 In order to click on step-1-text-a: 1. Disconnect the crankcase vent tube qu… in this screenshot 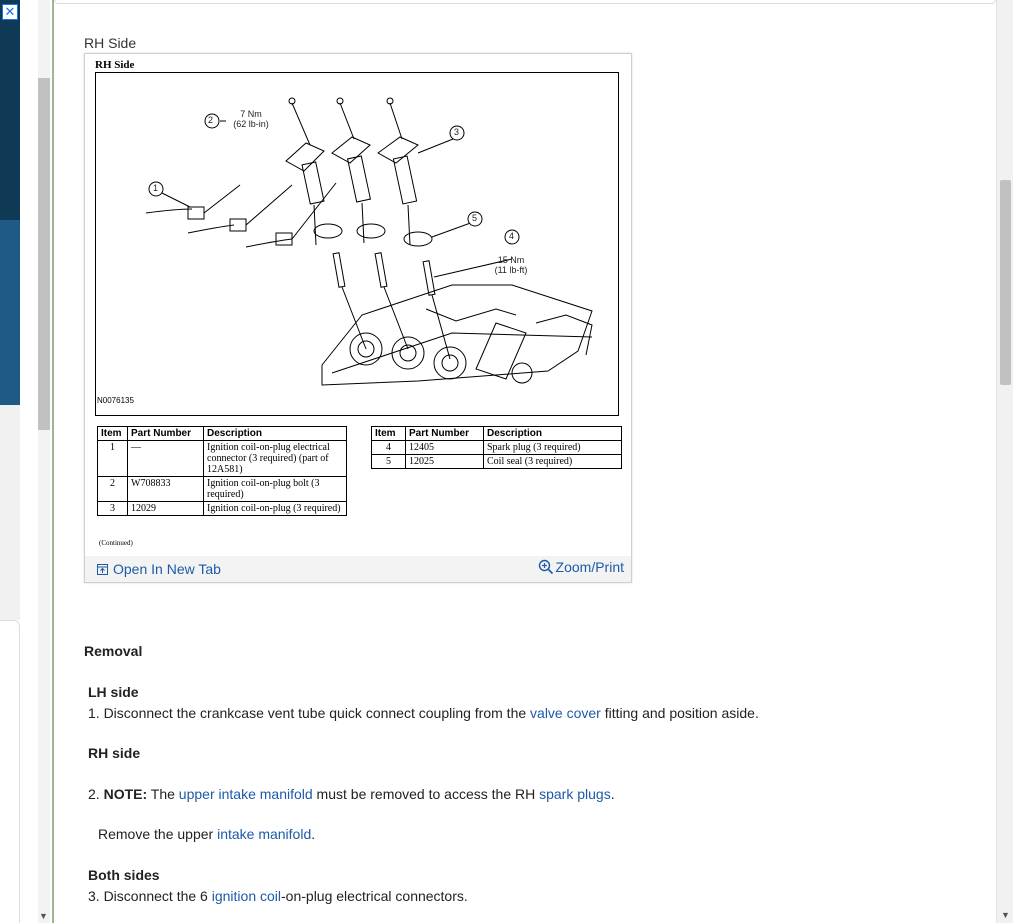, I will do `click(309, 713)`.